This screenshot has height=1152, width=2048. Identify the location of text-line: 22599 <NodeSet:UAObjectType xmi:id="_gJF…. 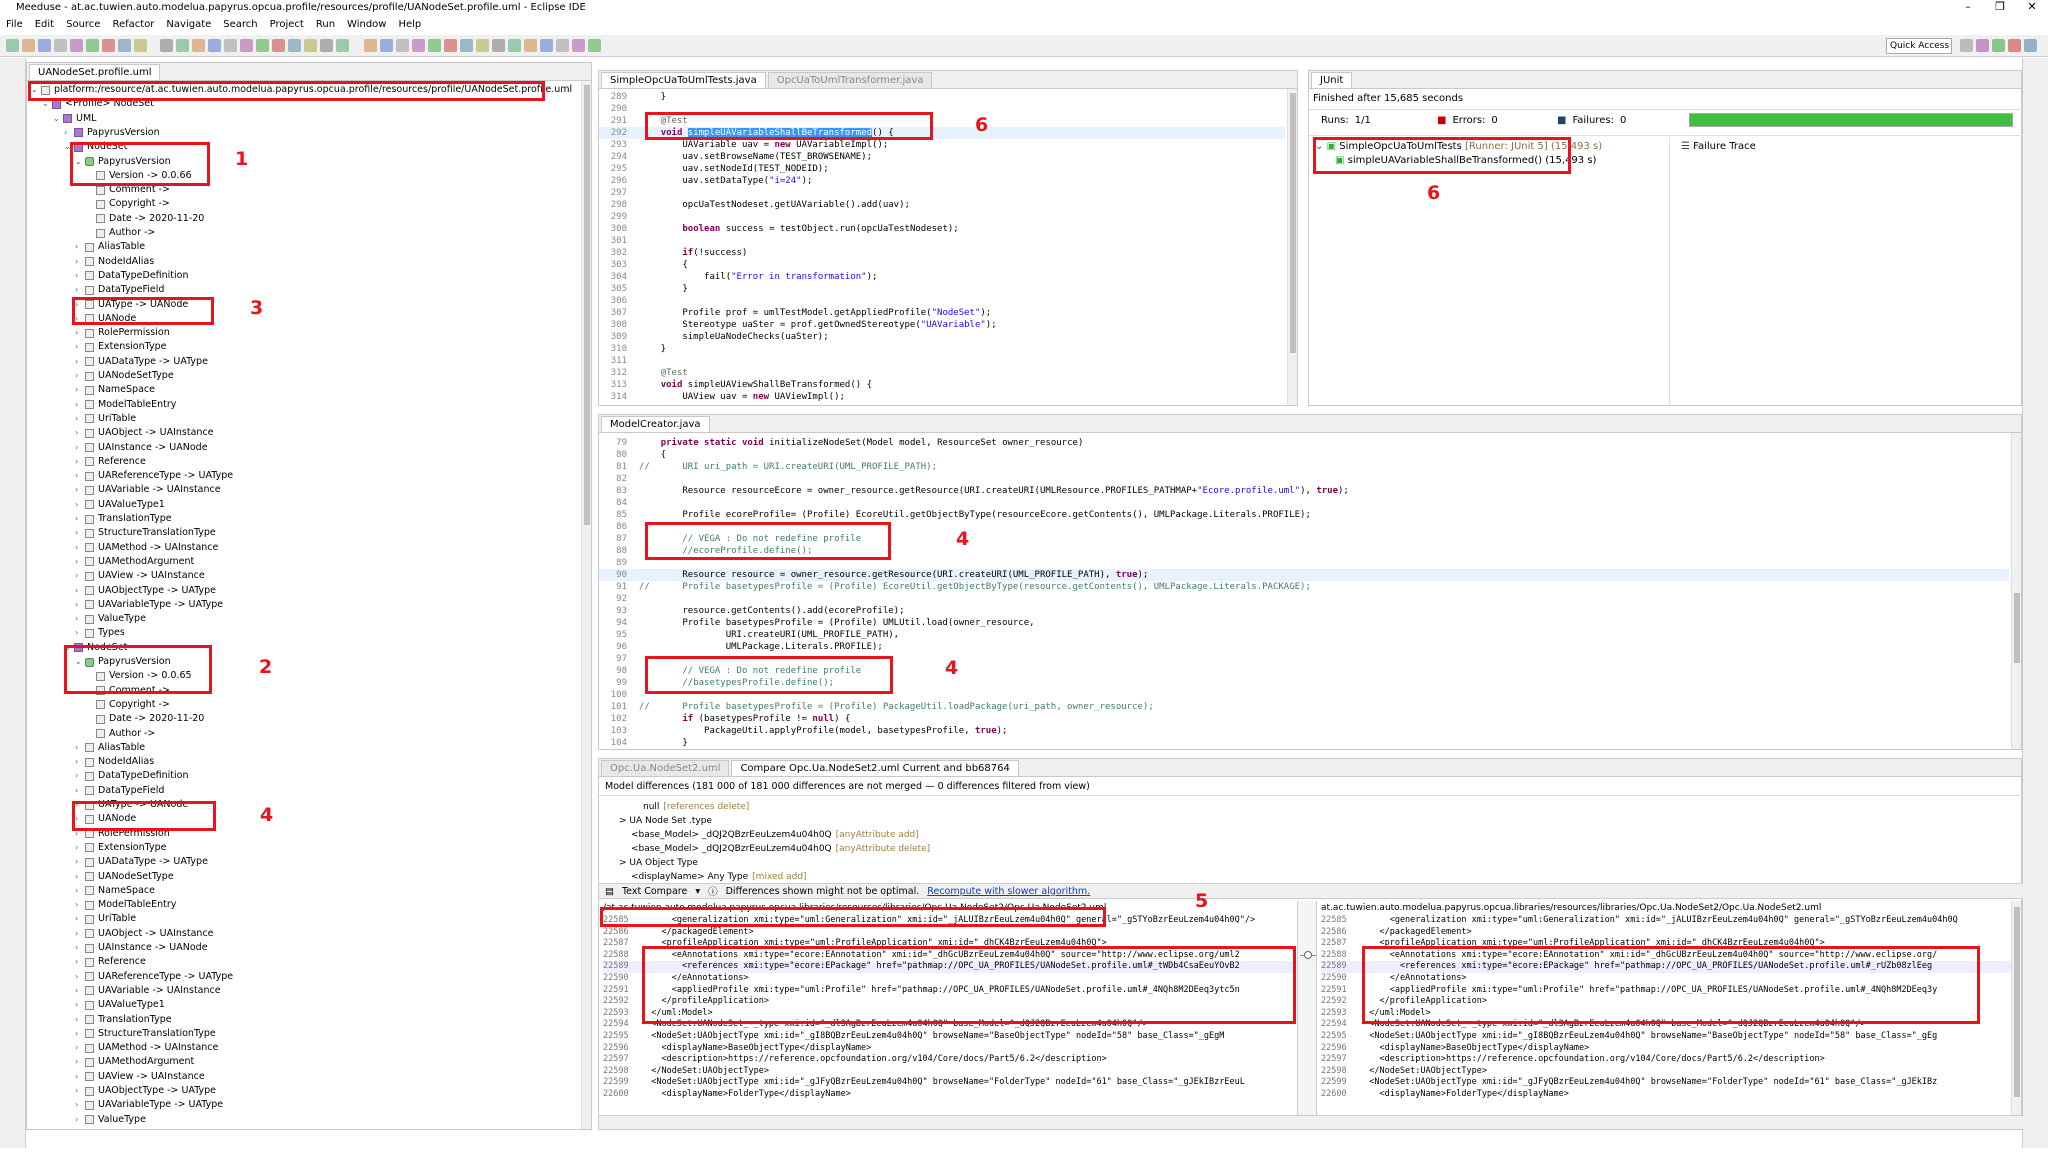
(1666, 1083).